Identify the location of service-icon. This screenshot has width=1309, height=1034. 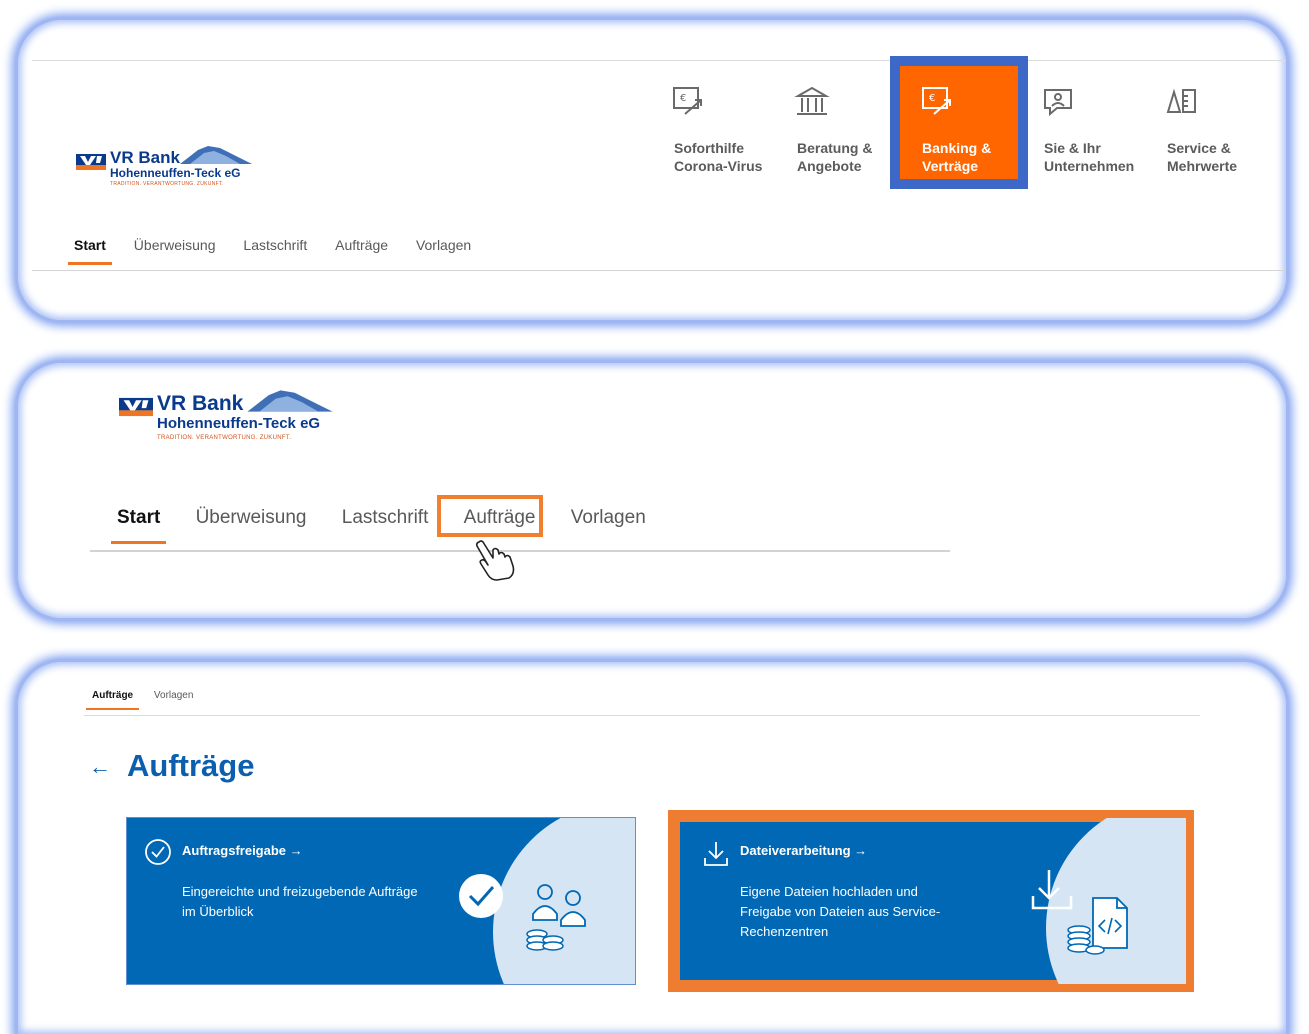
(1181, 100).